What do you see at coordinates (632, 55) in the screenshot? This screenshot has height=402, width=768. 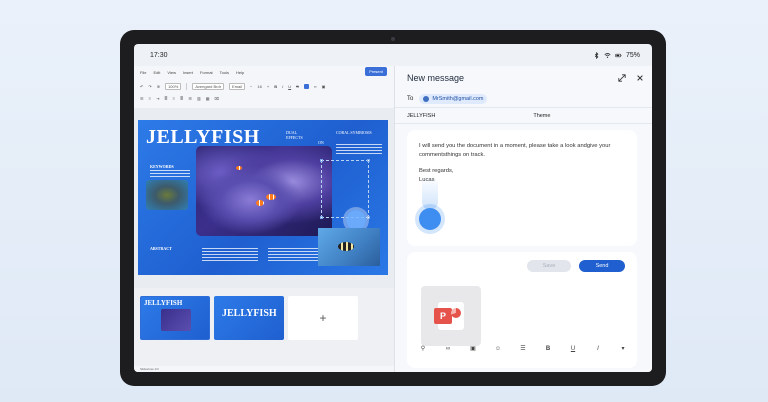 I see `battery-level: 75%` at bounding box center [632, 55].